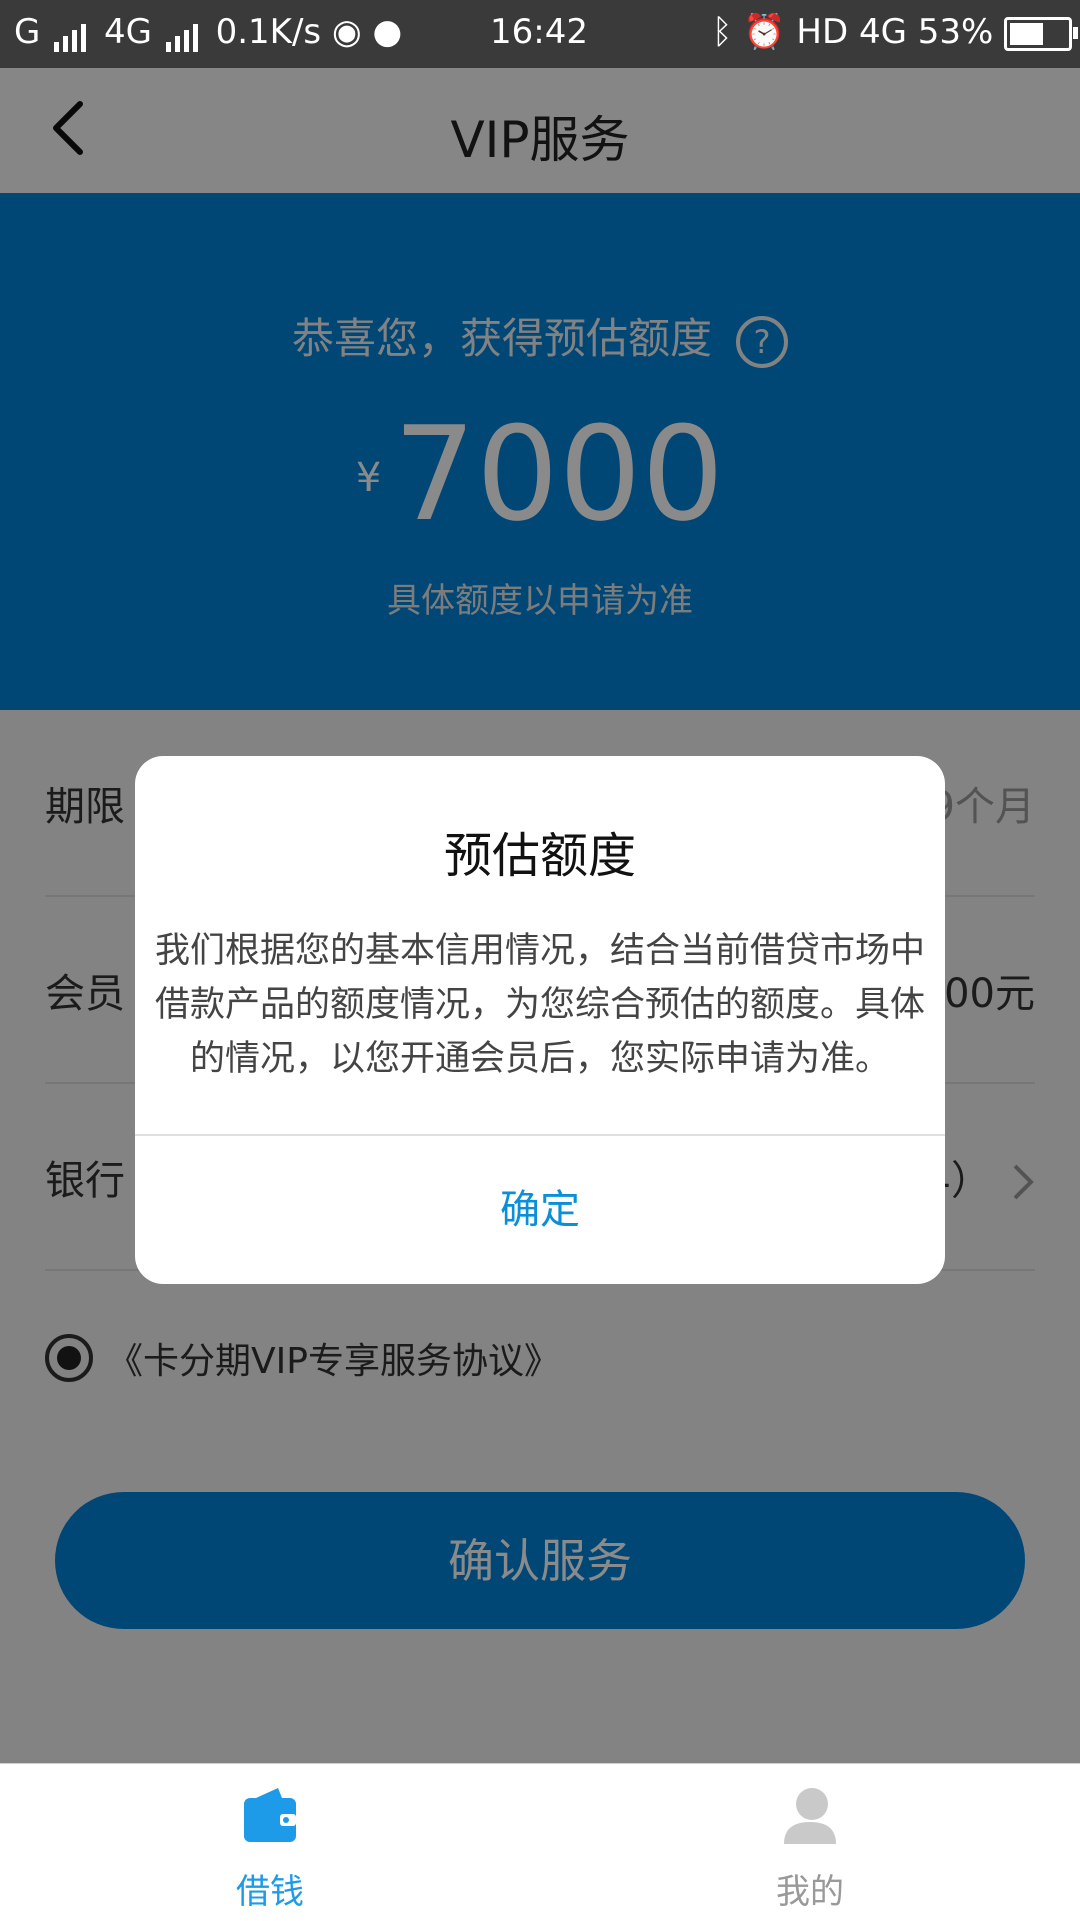 The image size is (1080, 1921). Describe the element at coordinates (72, 32) in the screenshot. I see `signal-icon` at that location.